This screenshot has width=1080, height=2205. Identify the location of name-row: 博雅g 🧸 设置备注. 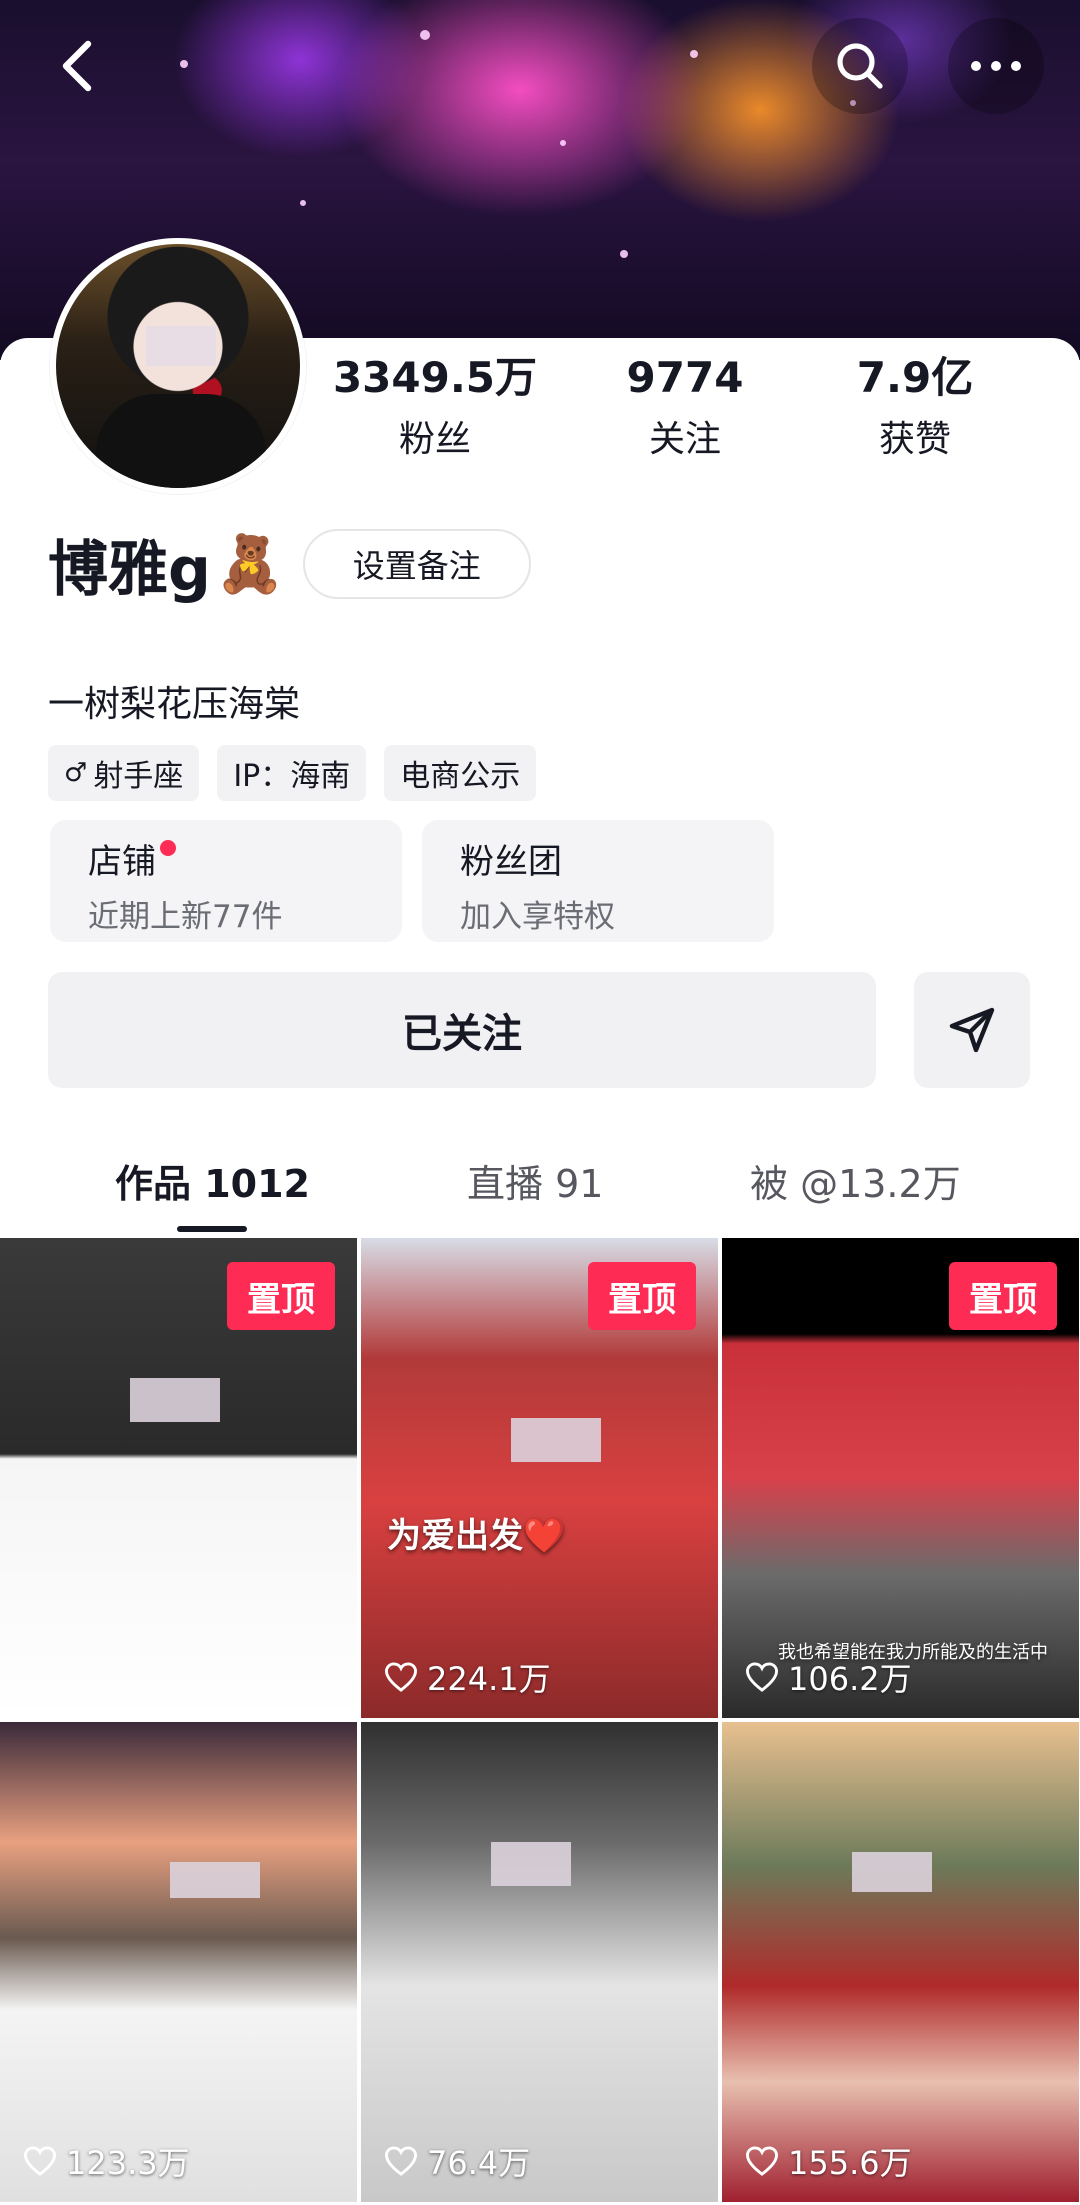
(289, 564).